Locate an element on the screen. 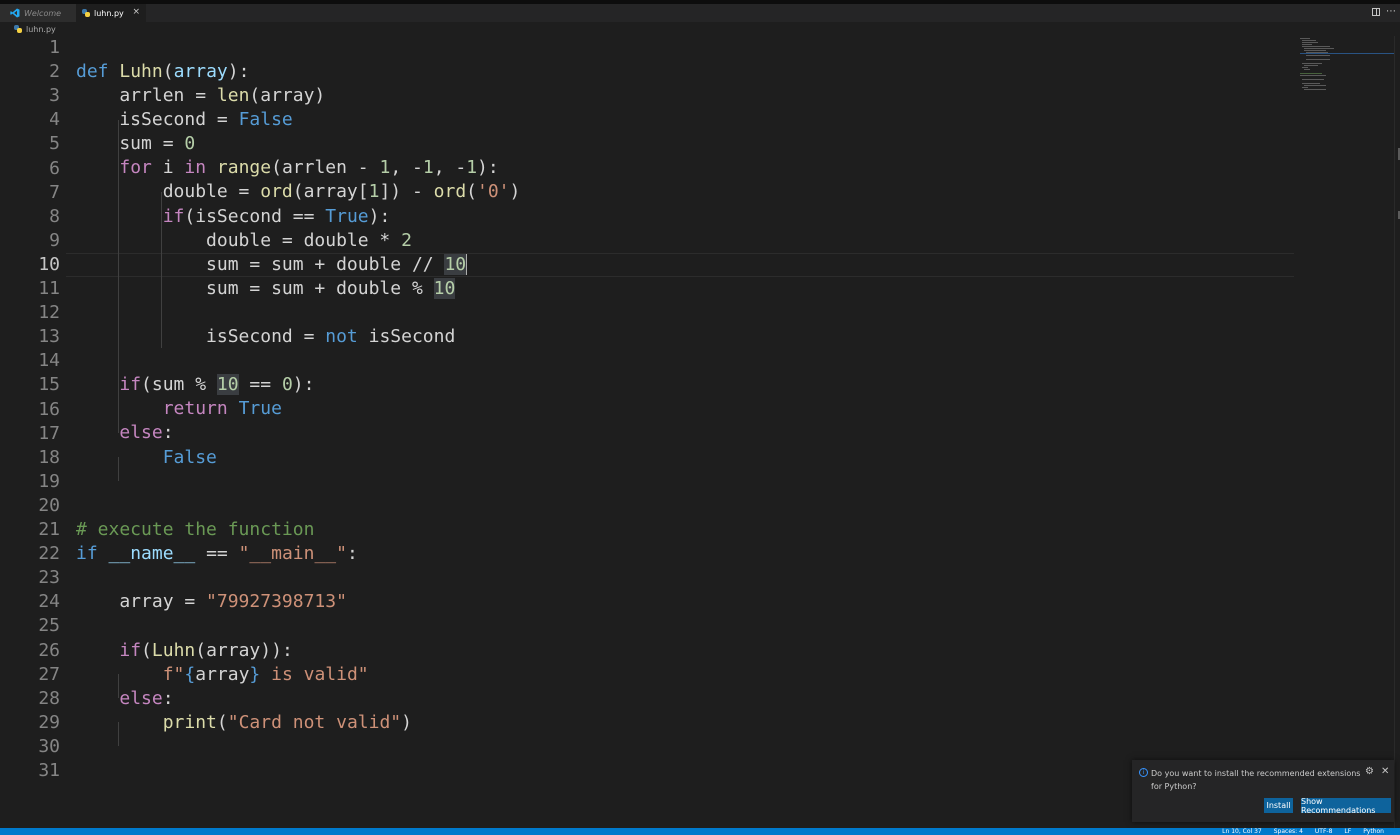  breadcrumb-file: luhn.py is located at coordinates (41, 29).